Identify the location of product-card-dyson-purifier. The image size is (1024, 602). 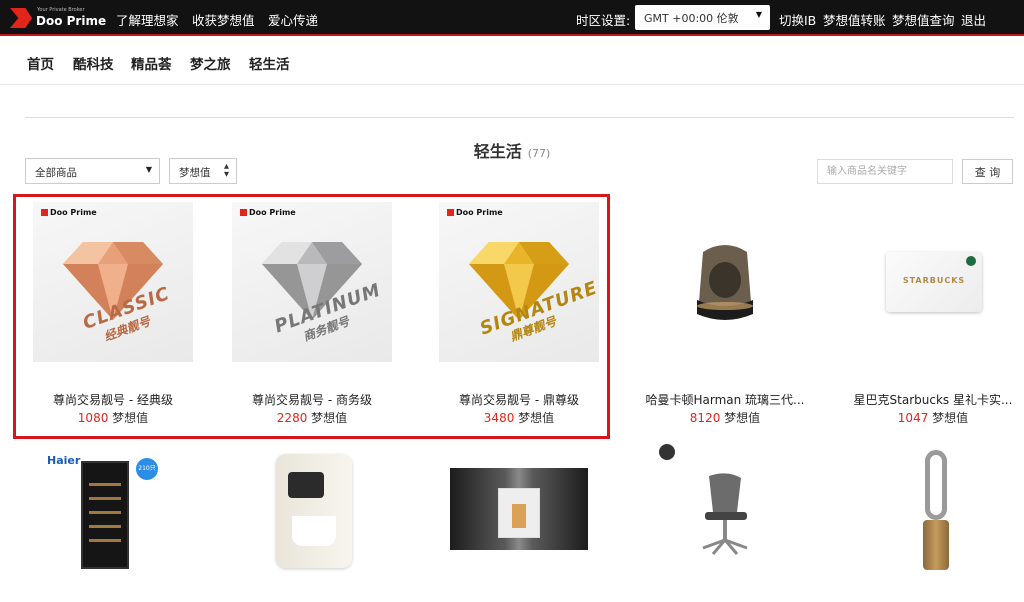
(929, 526).